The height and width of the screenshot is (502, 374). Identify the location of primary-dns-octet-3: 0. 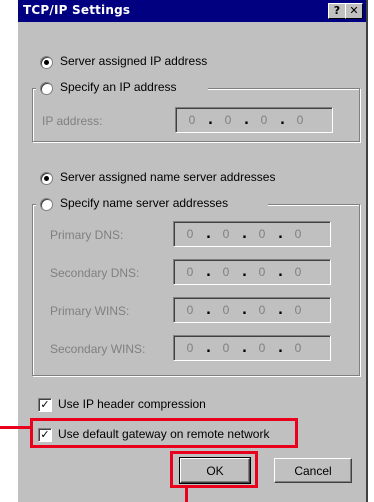
(262, 234).